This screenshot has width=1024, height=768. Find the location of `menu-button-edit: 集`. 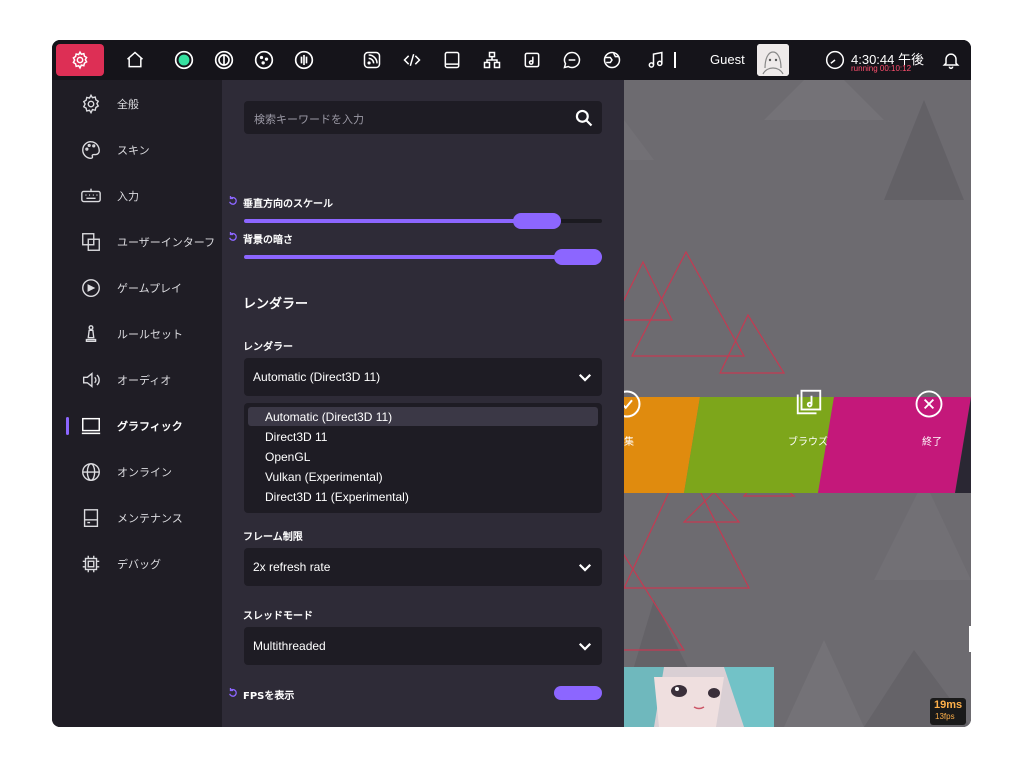

menu-button-edit: 集 is located at coordinates (654, 405).